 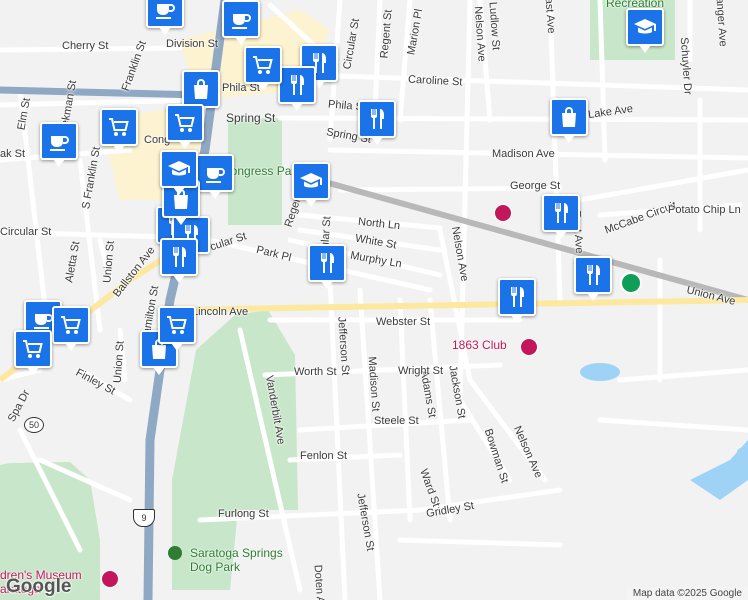 I want to click on street-label: Madison Ave, so click(x=523, y=154).